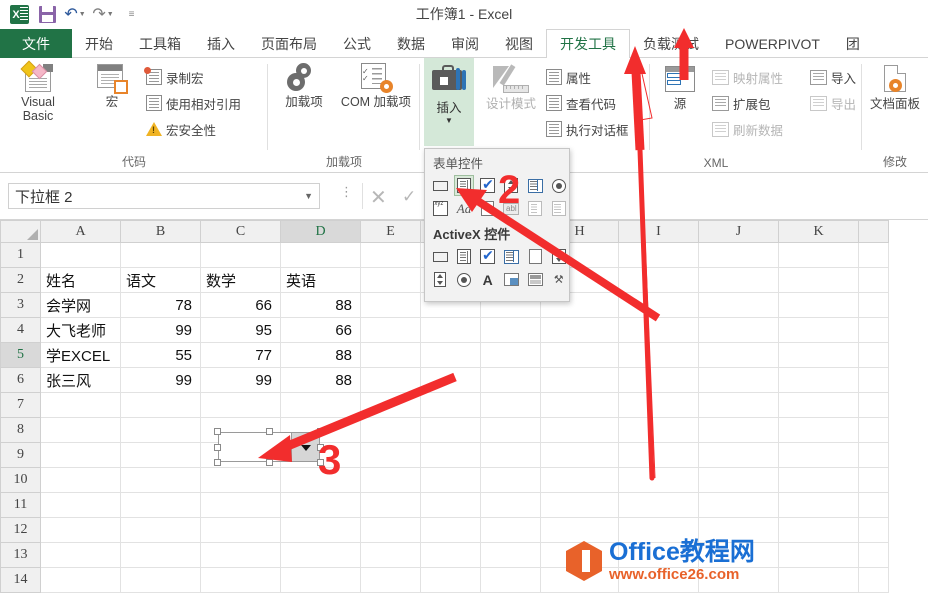 The height and width of the screenshot is (593, 928). Describe the element at coordinates (80, 580) in the screenshot. I see `cell-a14` at that location.